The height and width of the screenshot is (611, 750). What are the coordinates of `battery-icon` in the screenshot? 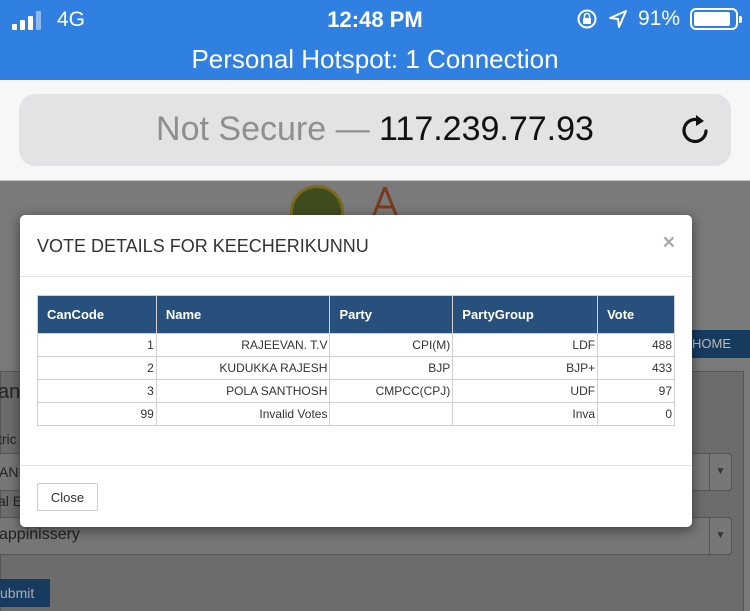 It's located at (716, 19).